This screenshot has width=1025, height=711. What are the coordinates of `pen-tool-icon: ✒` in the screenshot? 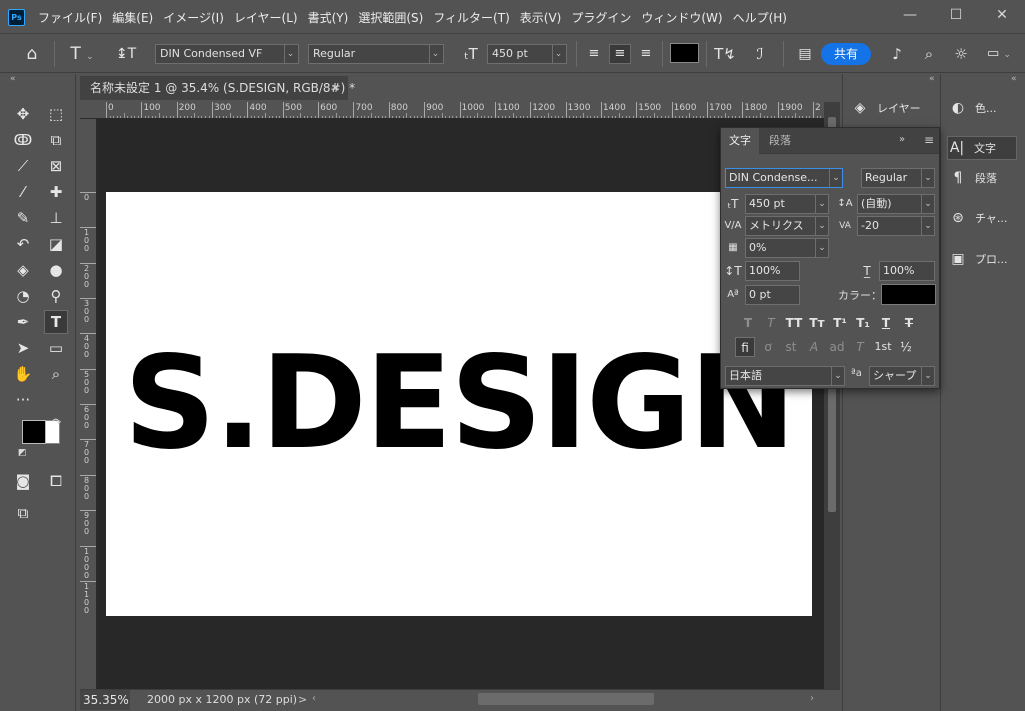 It's located at (23, 322).